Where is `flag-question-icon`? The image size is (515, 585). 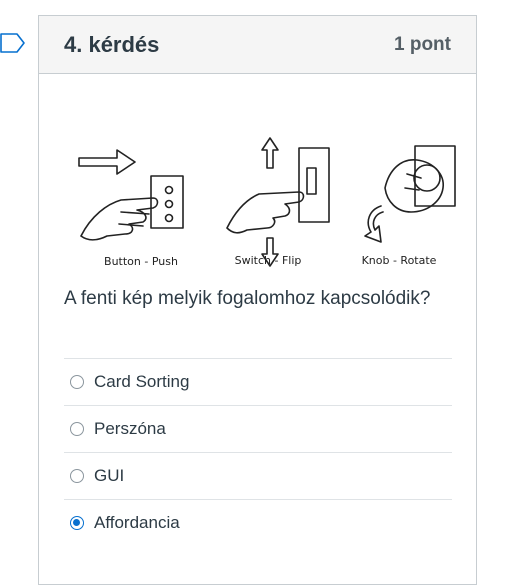
flag-question-icon is located at coordinates (13, 43).